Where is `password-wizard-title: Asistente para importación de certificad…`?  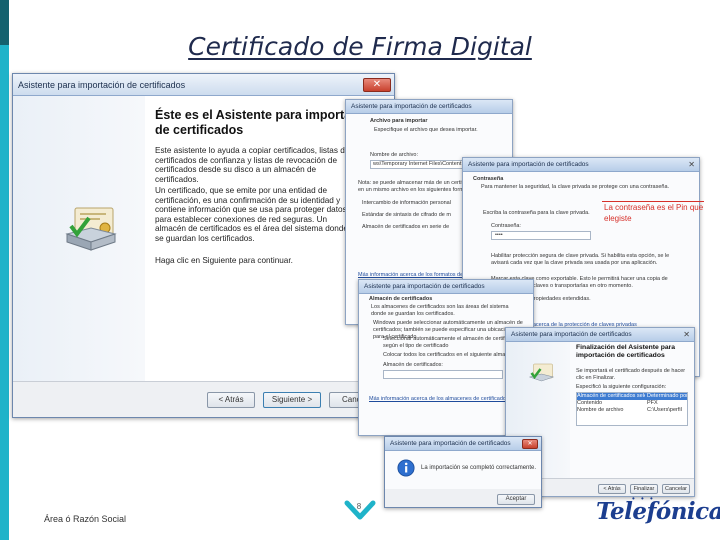
password-wizard-title: Asistente para importación de certificad… is located at coordinates (528, 164).